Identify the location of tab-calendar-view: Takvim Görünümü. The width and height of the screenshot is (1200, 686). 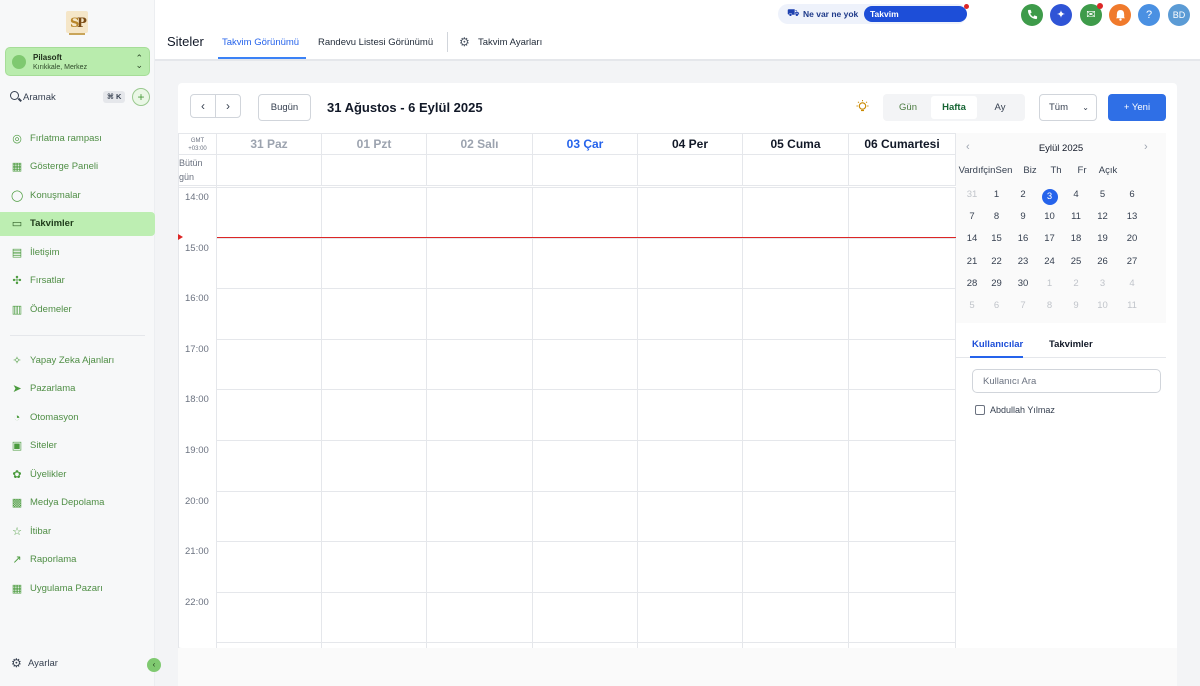
(260, 42).